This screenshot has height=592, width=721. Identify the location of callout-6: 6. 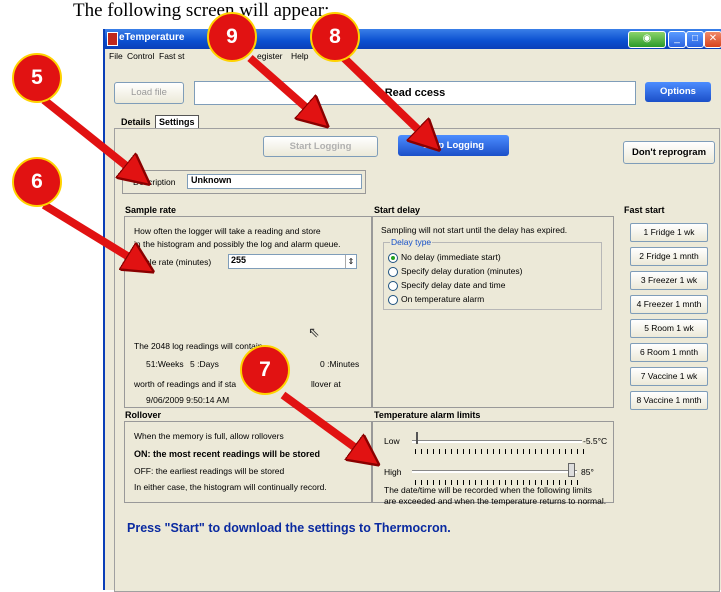
(37, 182).